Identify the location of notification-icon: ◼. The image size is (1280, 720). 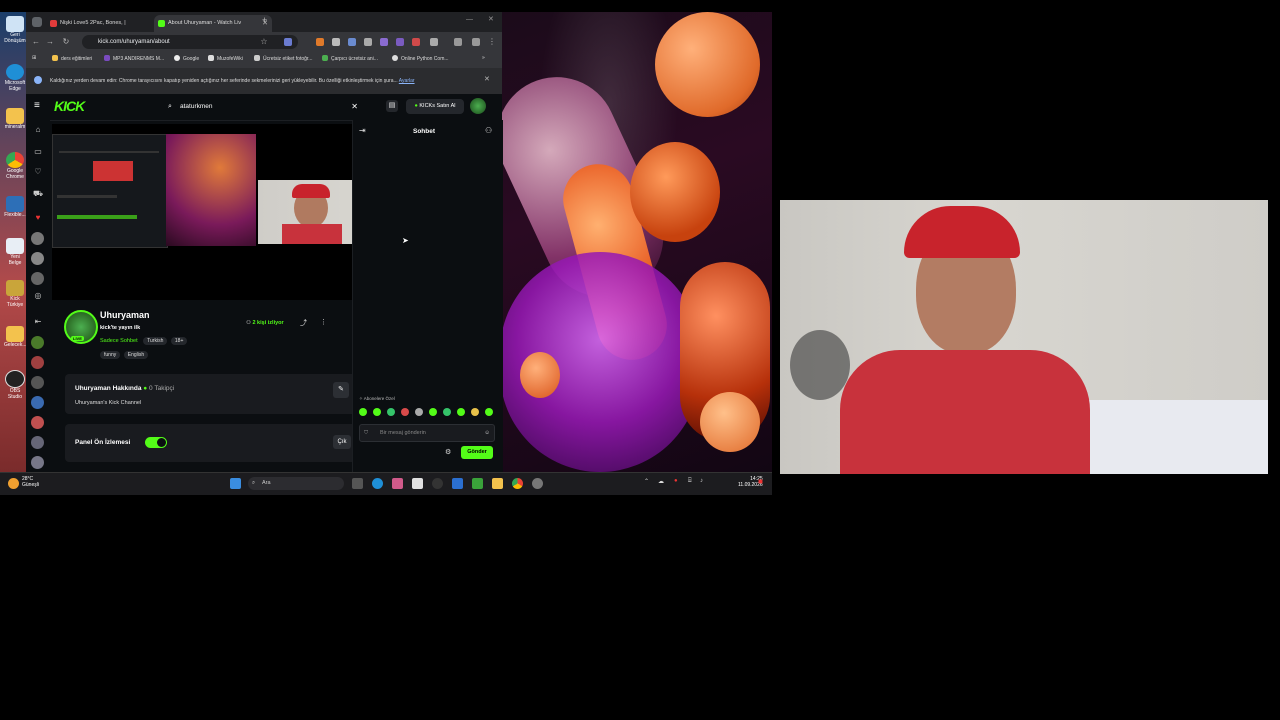
(760, 481).